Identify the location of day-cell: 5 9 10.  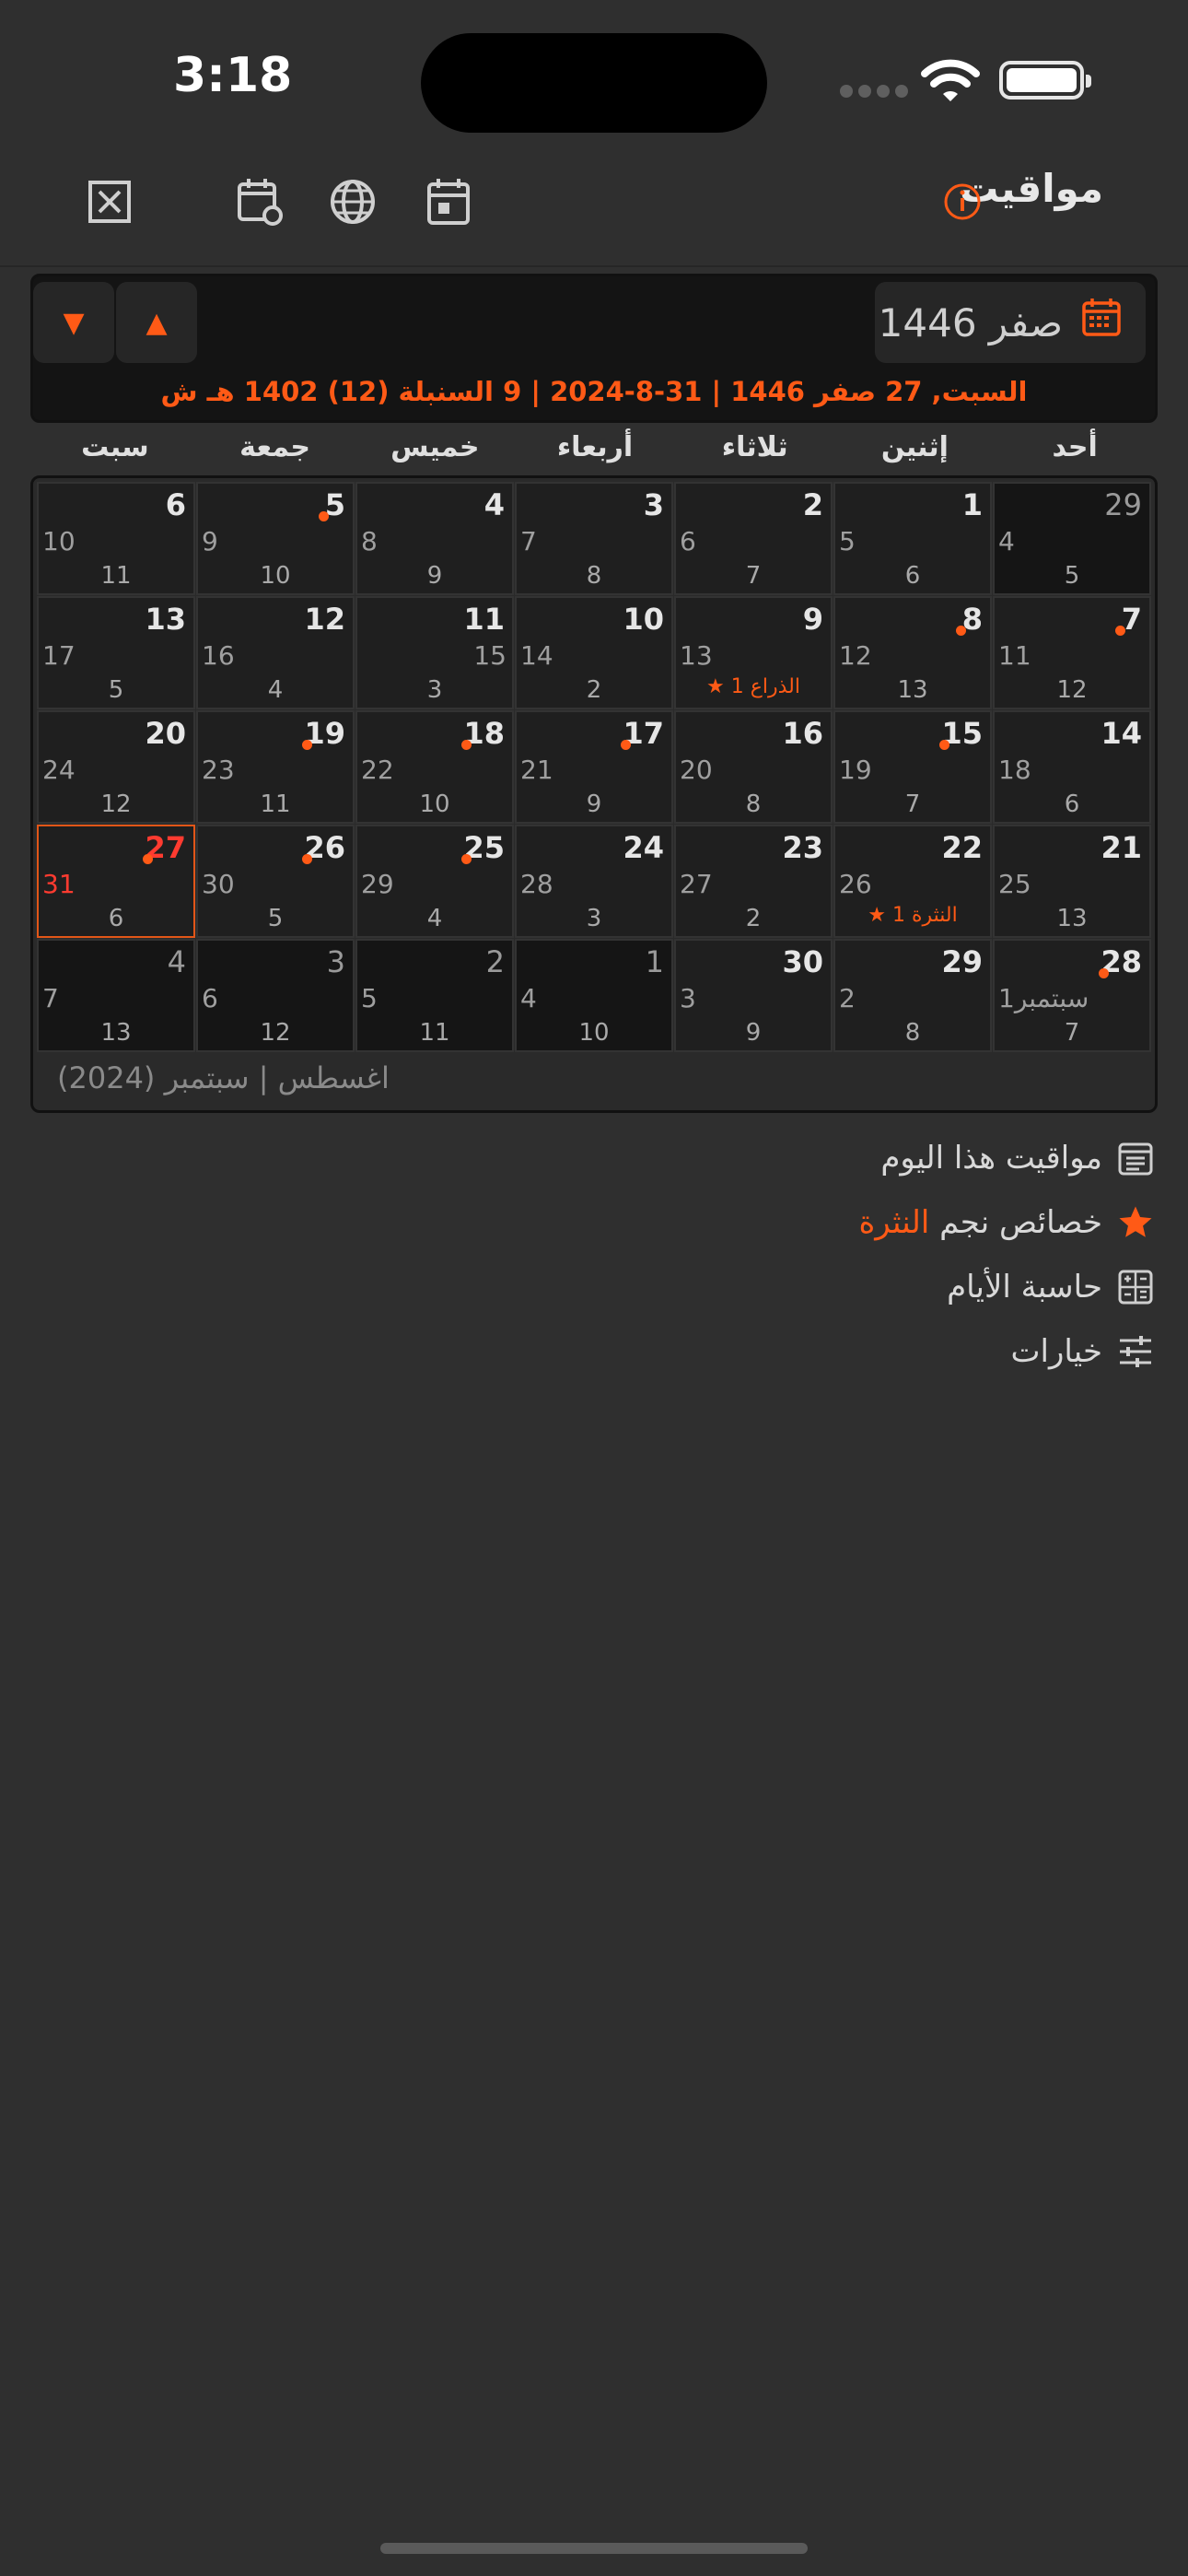
(275, 539).